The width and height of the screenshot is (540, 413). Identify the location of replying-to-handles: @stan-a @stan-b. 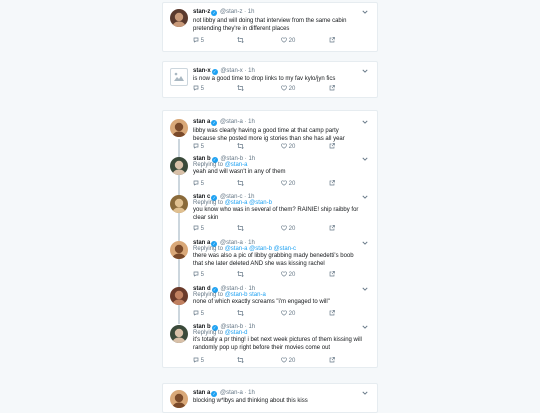
(248, 203).